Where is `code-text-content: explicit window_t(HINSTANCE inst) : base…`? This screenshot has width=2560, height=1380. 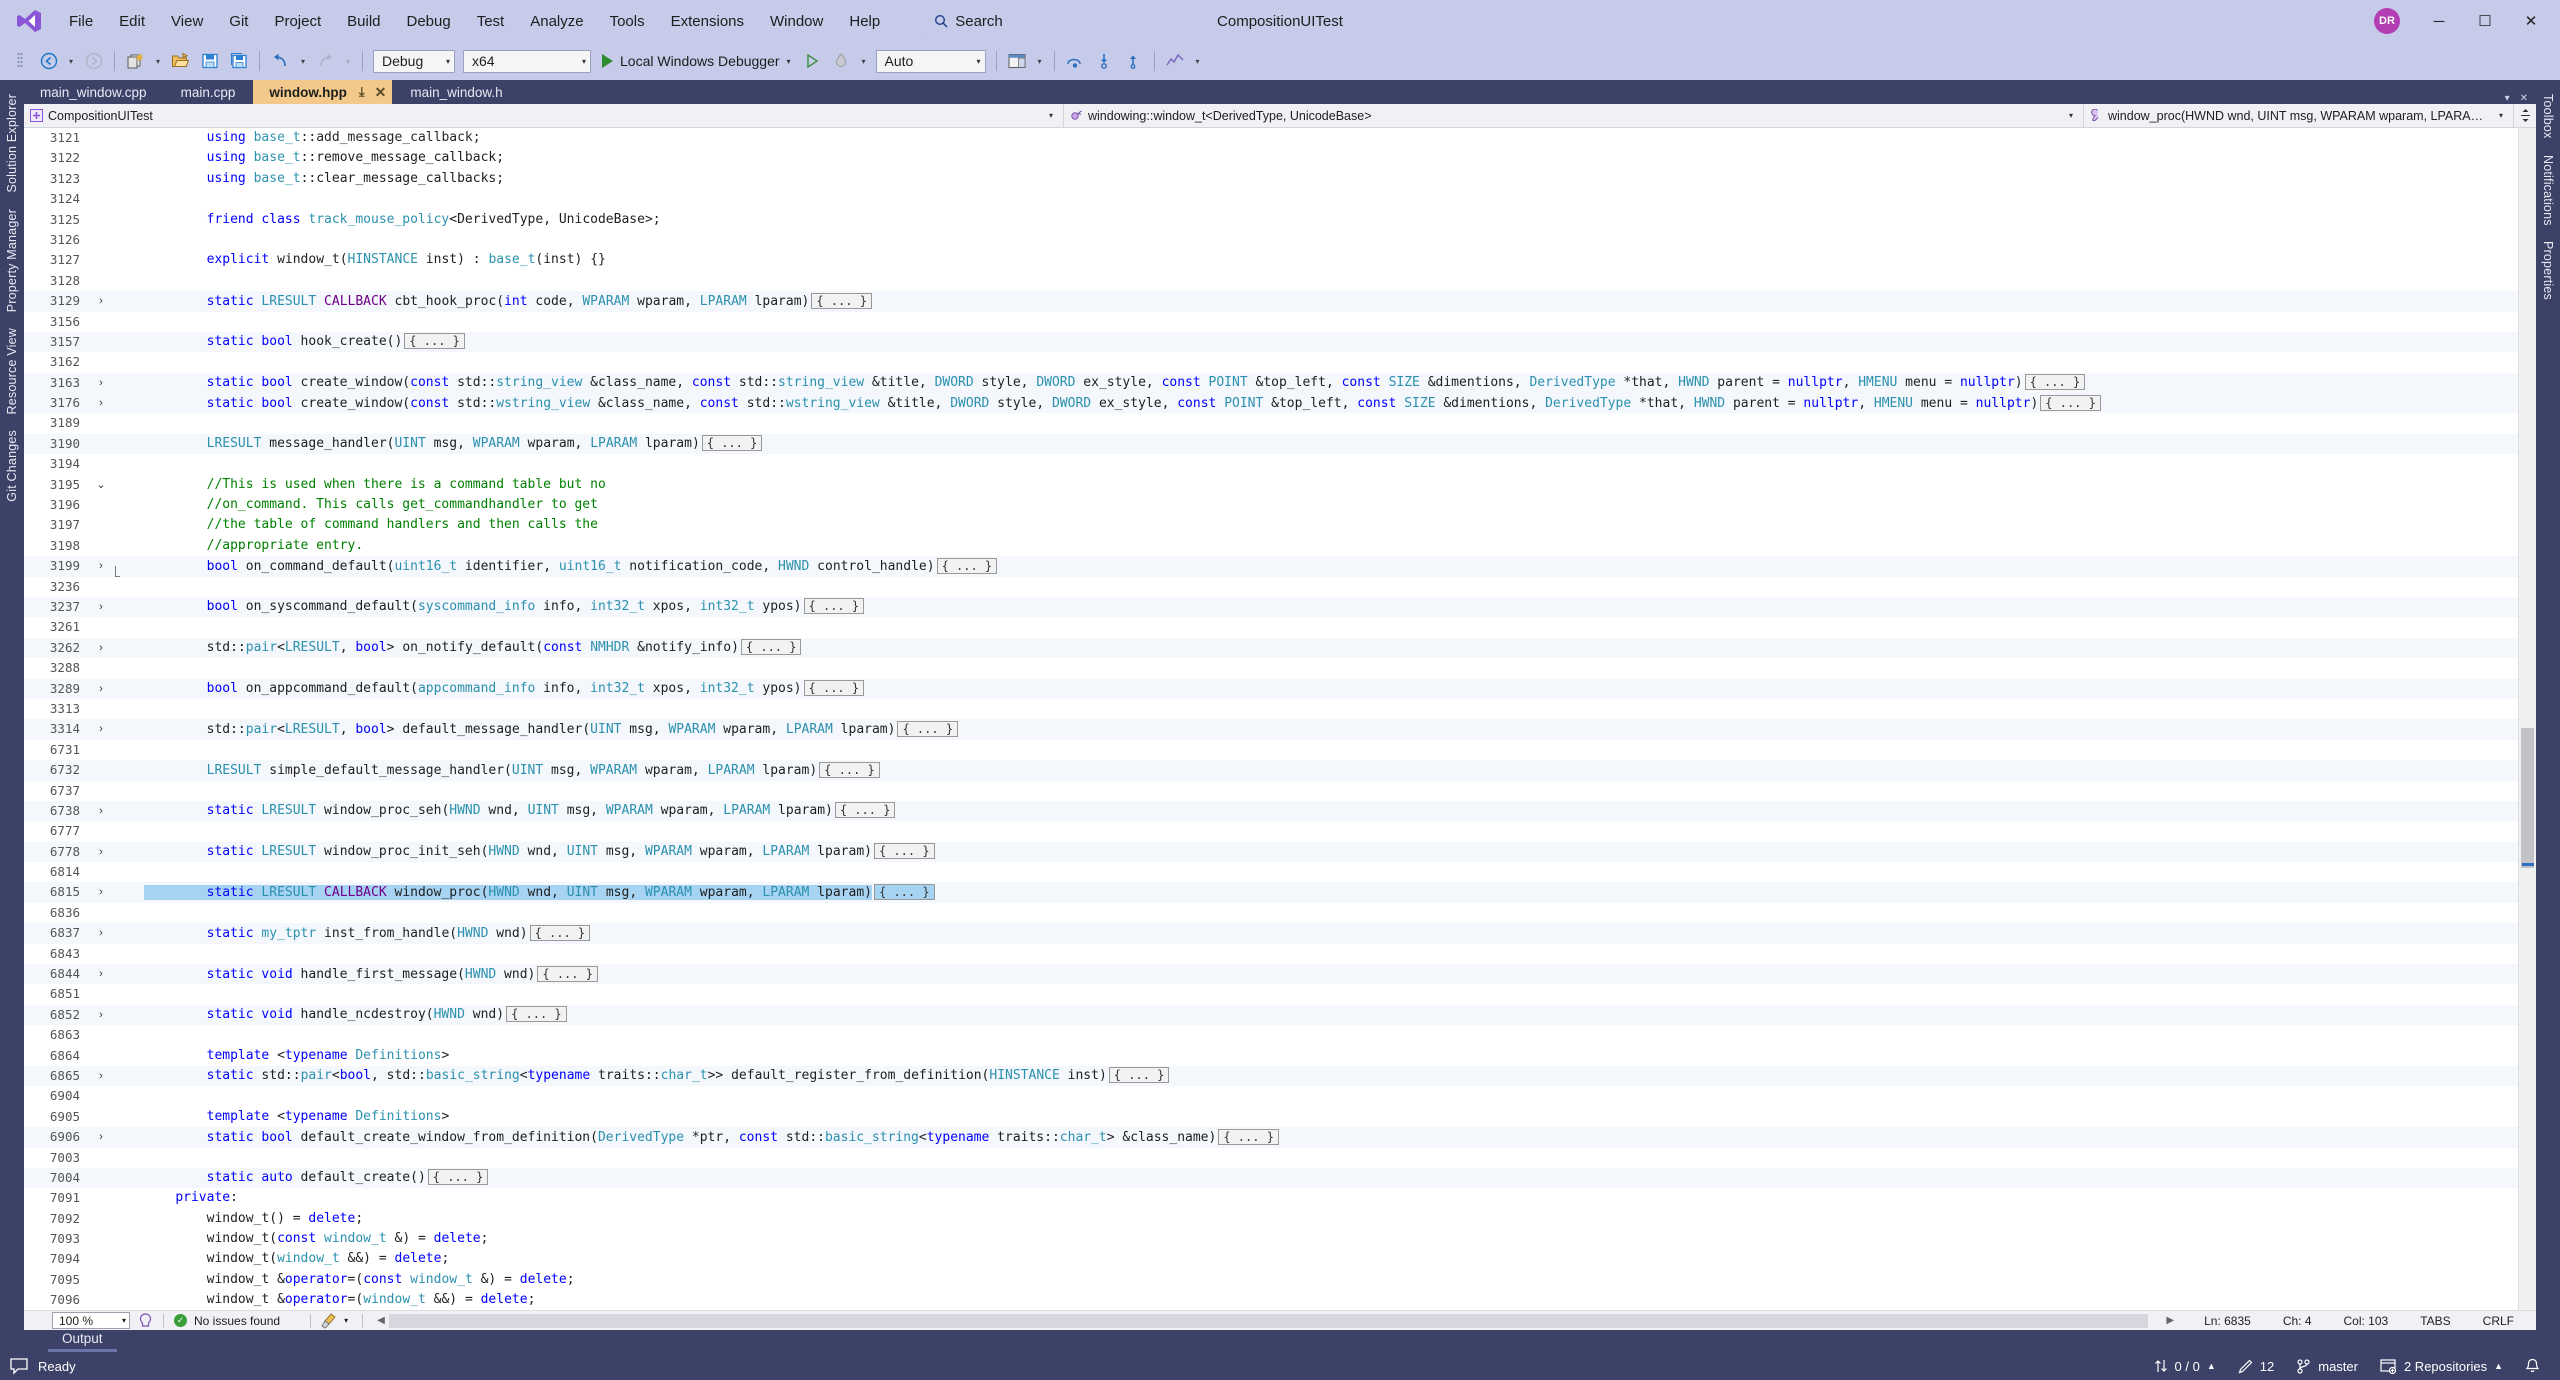 code-text-content: explicit window_t(HINSTANCE inst) : base… is located at coordinates (1331, 260).